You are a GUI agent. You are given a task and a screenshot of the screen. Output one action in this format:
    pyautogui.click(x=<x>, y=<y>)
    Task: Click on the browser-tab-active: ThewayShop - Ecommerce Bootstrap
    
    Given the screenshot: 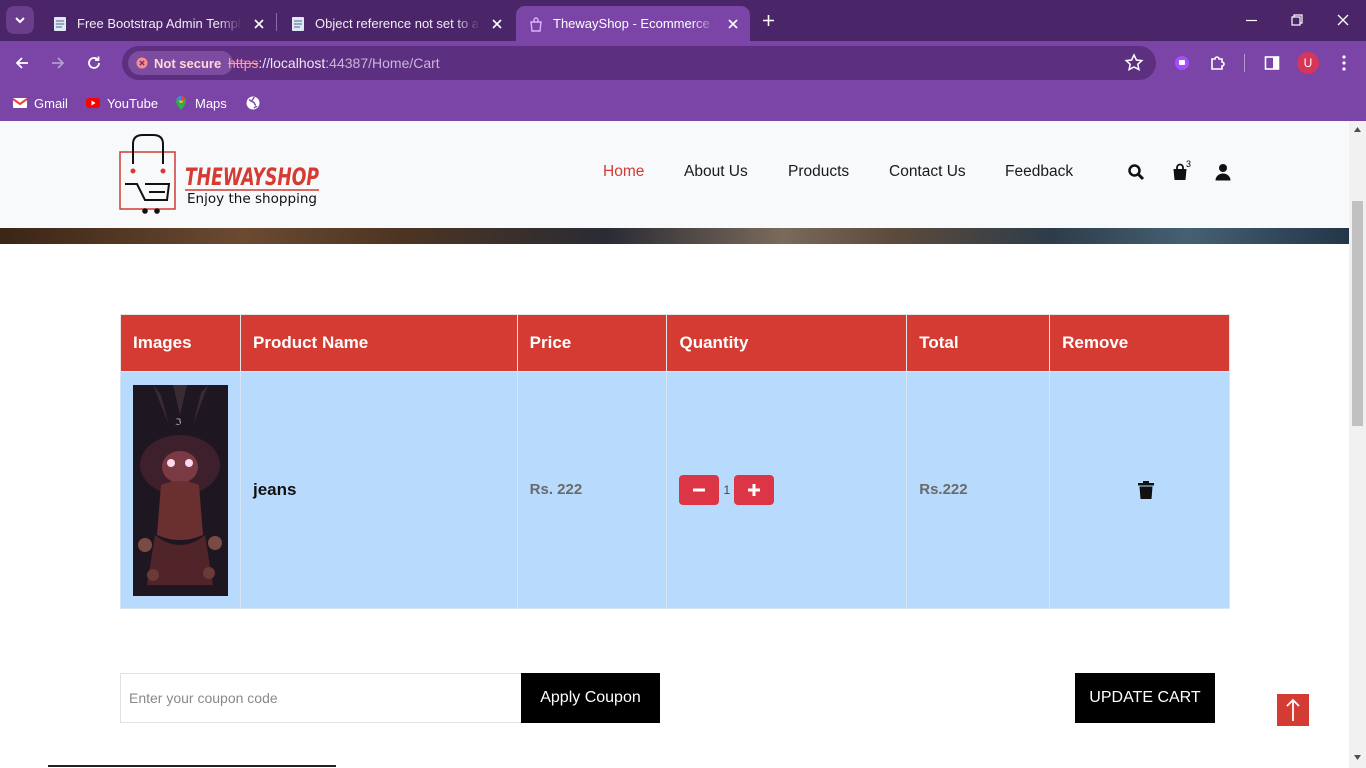 What is the action you would take?
    pyautogui.click(x=633, y=23)
    